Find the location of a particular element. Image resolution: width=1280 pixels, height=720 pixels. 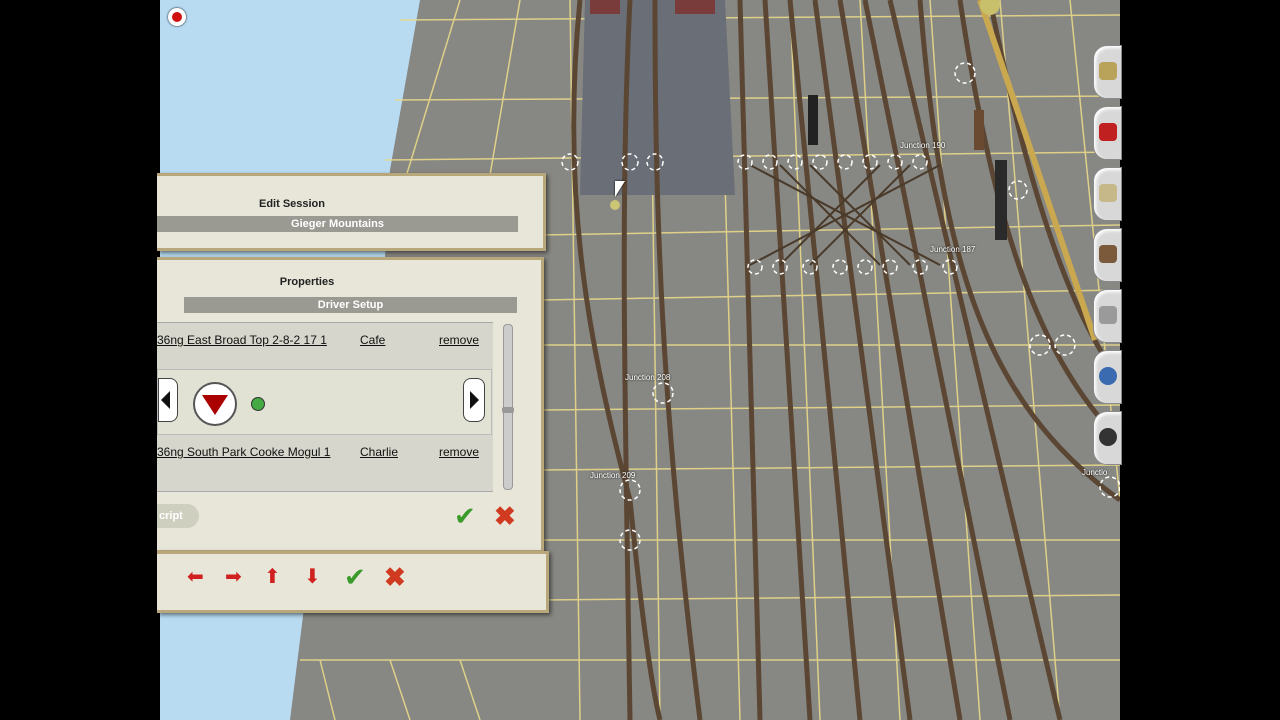

loco-name: 36ng South Park Cooke Mogul 1 is located at coordinates (243, 452).